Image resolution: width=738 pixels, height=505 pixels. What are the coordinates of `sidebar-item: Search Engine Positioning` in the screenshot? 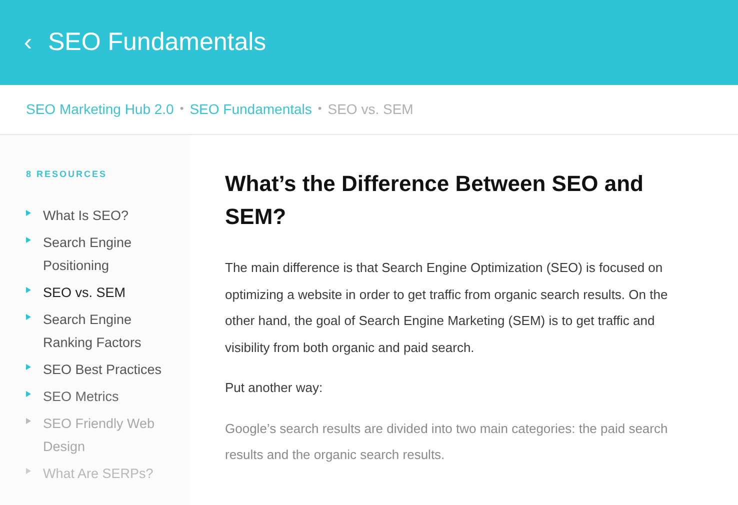 It's located at (112, 253).